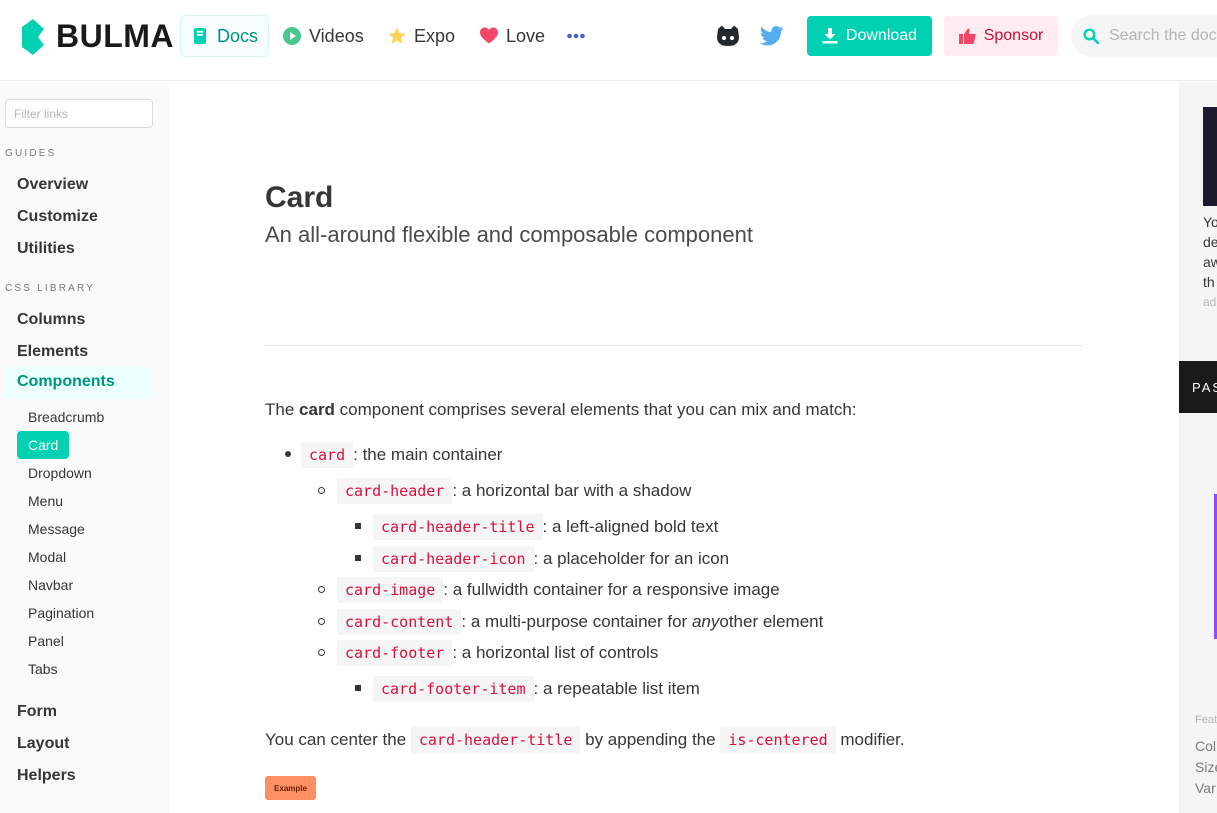 This screenshot has height=813, width=1217. I want to click on sidebar-item-utilities: Utilities, so click(46, 249).